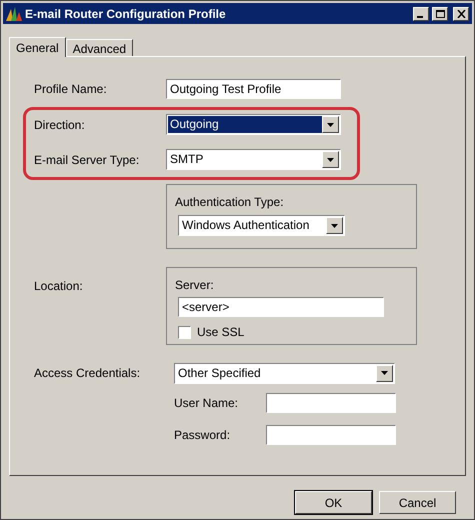  I want to click on dialog-button: OK, so click(333, 502).